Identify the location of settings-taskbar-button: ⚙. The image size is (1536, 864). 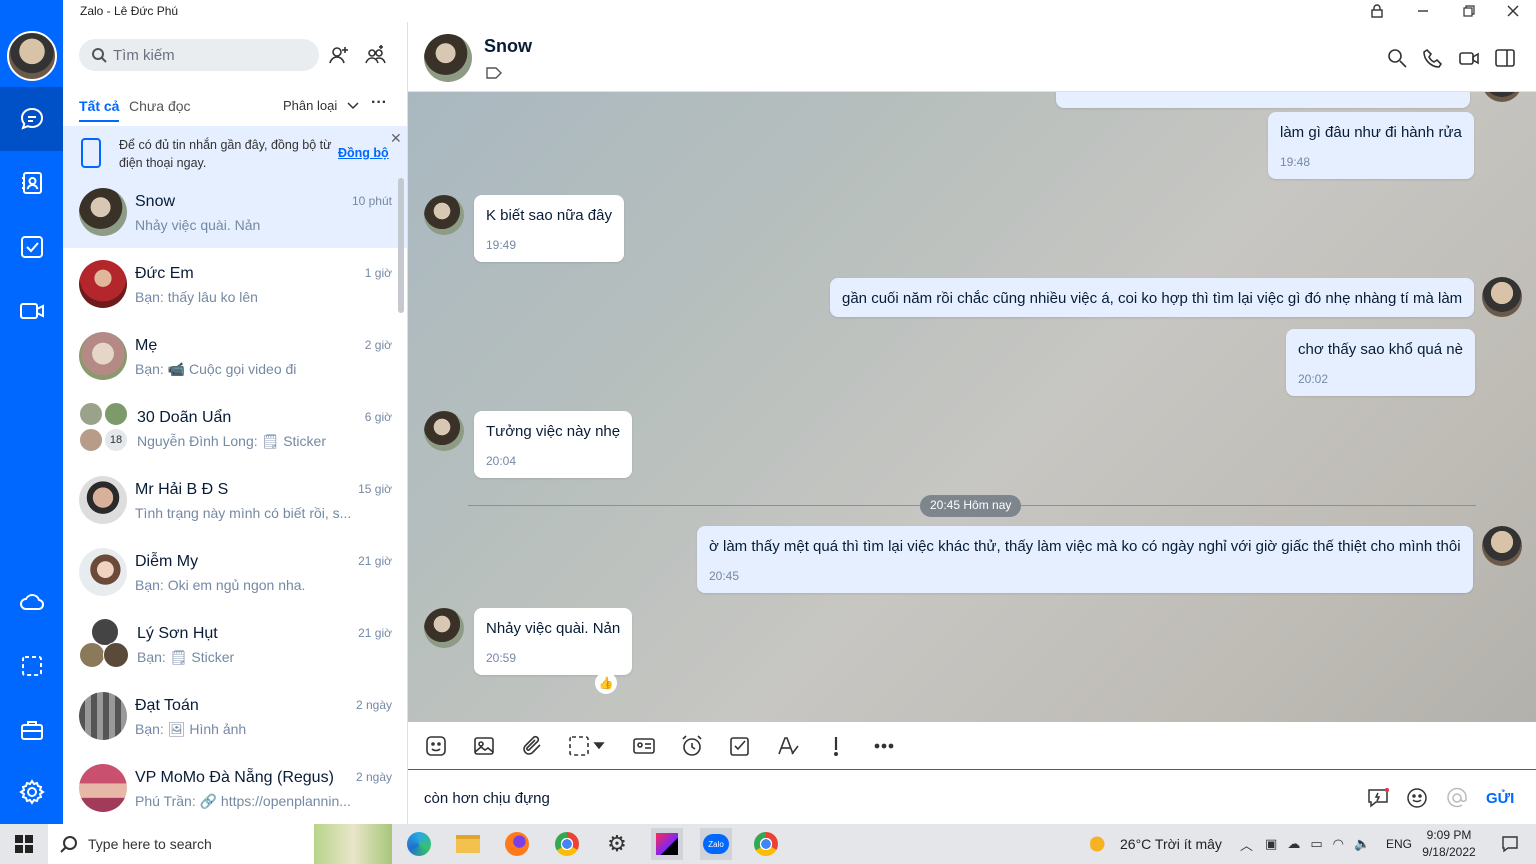
(617, 844).